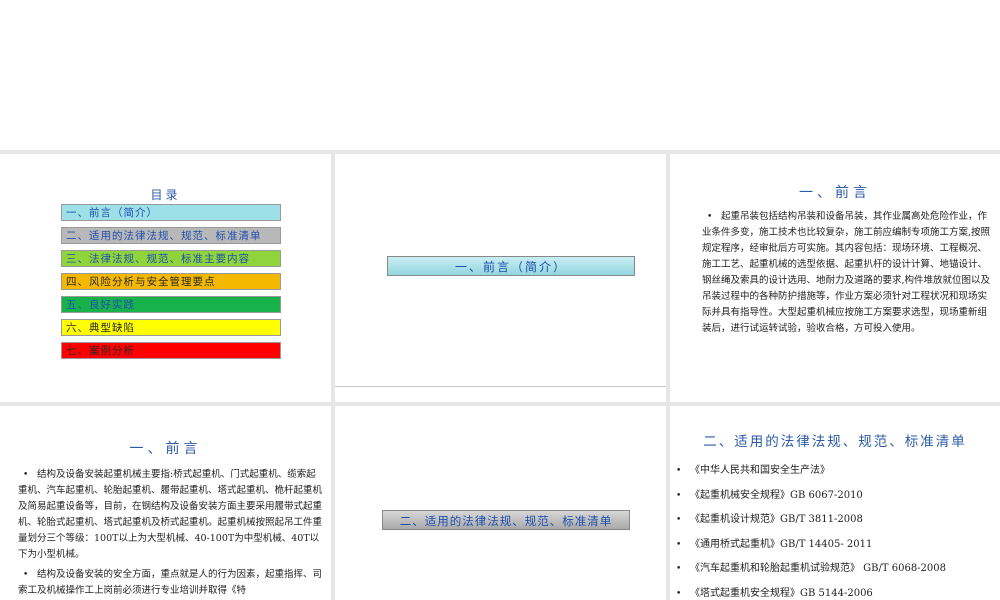 The height and width of the screenshot is (600, 1000). What do you see at coordinates (171, 212) in the screenshot?
I see `toc-item-preface: 一、前言（简介）` at bounding box center [171, 212].